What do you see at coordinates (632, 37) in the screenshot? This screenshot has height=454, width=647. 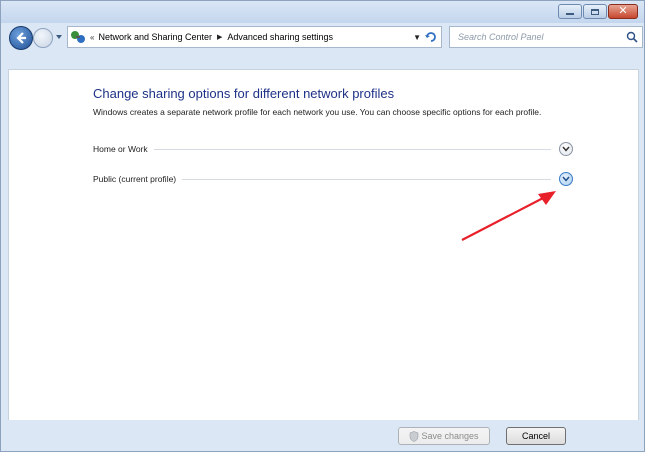 I see `magnifier-icon` at bounding box center [632, 37].